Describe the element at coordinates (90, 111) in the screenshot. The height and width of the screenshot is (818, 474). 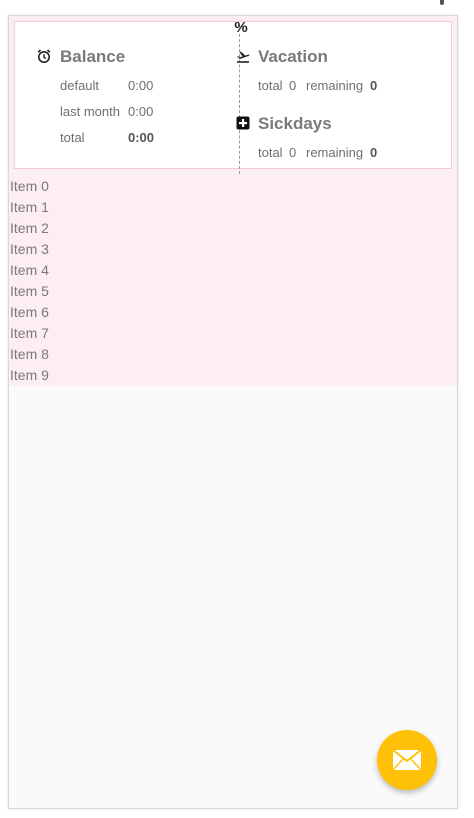
I see `balance-last-month-label: last month` at that location.